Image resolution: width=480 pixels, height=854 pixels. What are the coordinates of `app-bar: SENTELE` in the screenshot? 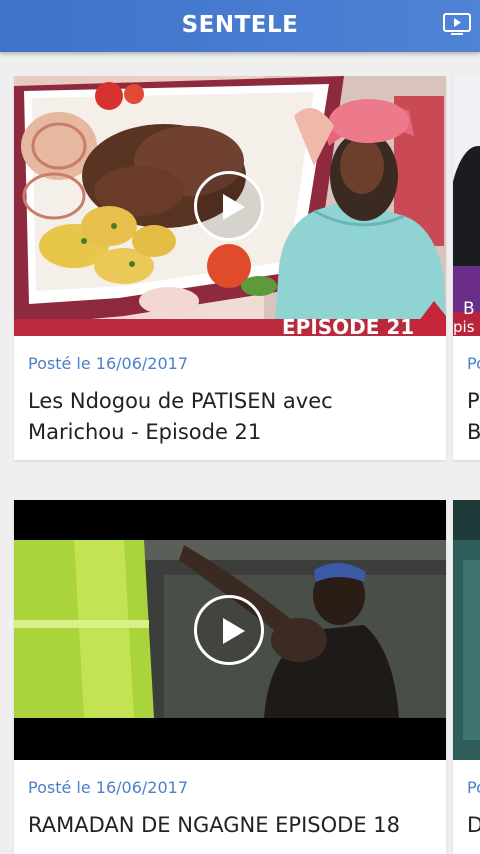 It's located at (240, 26).